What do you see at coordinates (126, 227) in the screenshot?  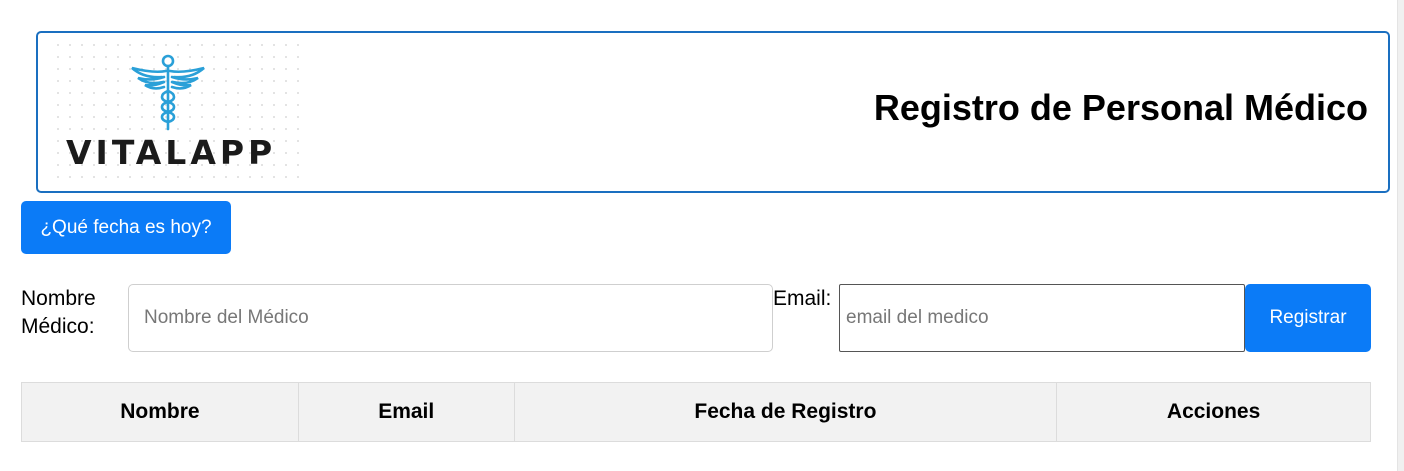 I see `date-button: ¿Qué fecha es hoy?` at bounding box center [126, 227].